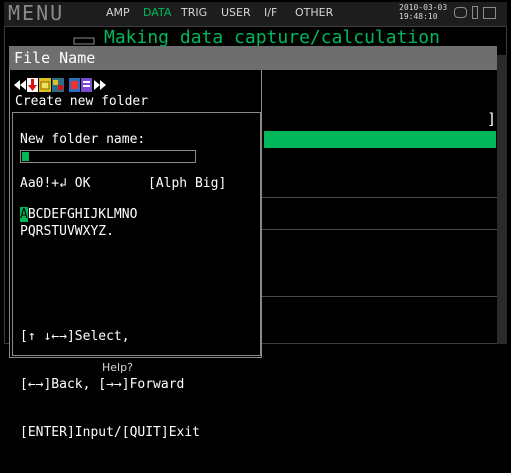 Image resolution: width=511 pixels, height=473 pixels. Describe the element at coordinates (58, 85) in the screenshot. I see `panel-icon` at that location.